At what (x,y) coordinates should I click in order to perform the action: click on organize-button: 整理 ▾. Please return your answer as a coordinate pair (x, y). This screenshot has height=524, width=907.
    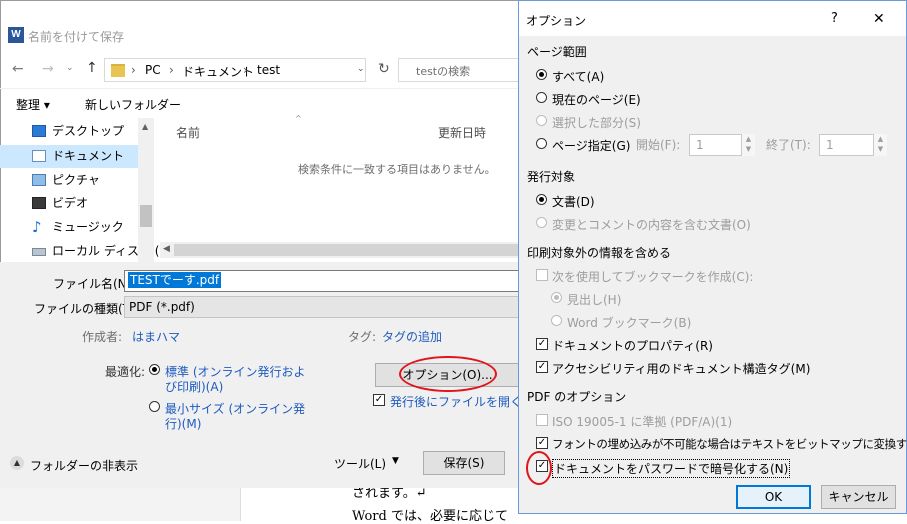
    Looking at the image, I should click on (33, 104).